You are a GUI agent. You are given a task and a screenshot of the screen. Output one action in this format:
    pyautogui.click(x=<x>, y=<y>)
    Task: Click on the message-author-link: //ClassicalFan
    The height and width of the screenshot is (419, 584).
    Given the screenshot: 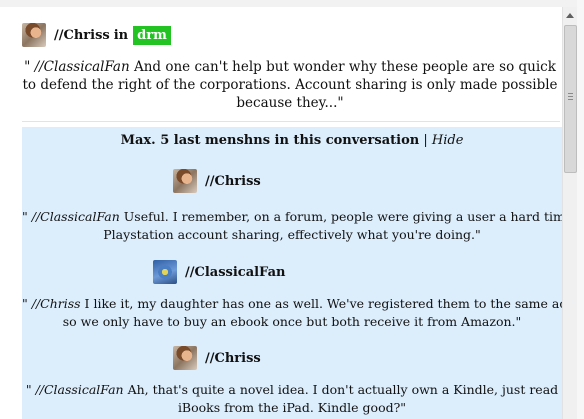 What is the action you would take?
    pyautogui.click(x=235, y=272)
    